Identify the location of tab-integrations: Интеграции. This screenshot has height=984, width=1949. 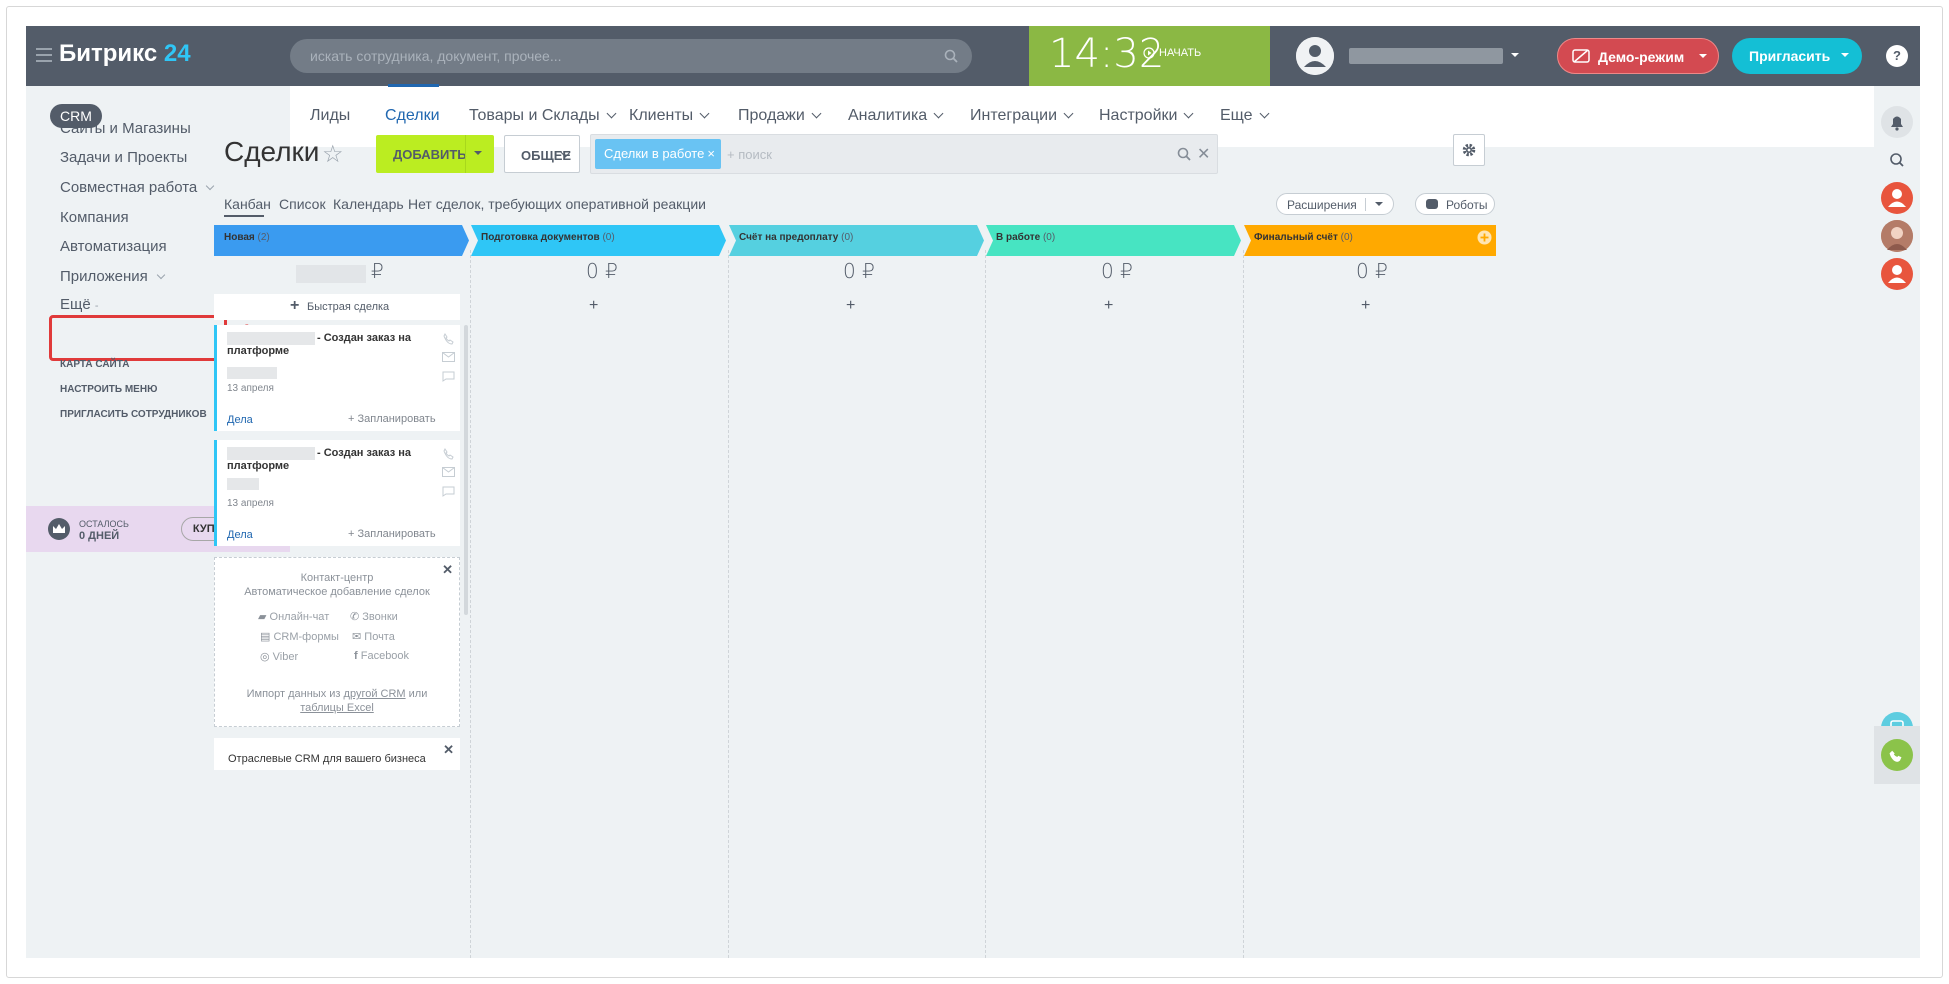
(1022, 116).